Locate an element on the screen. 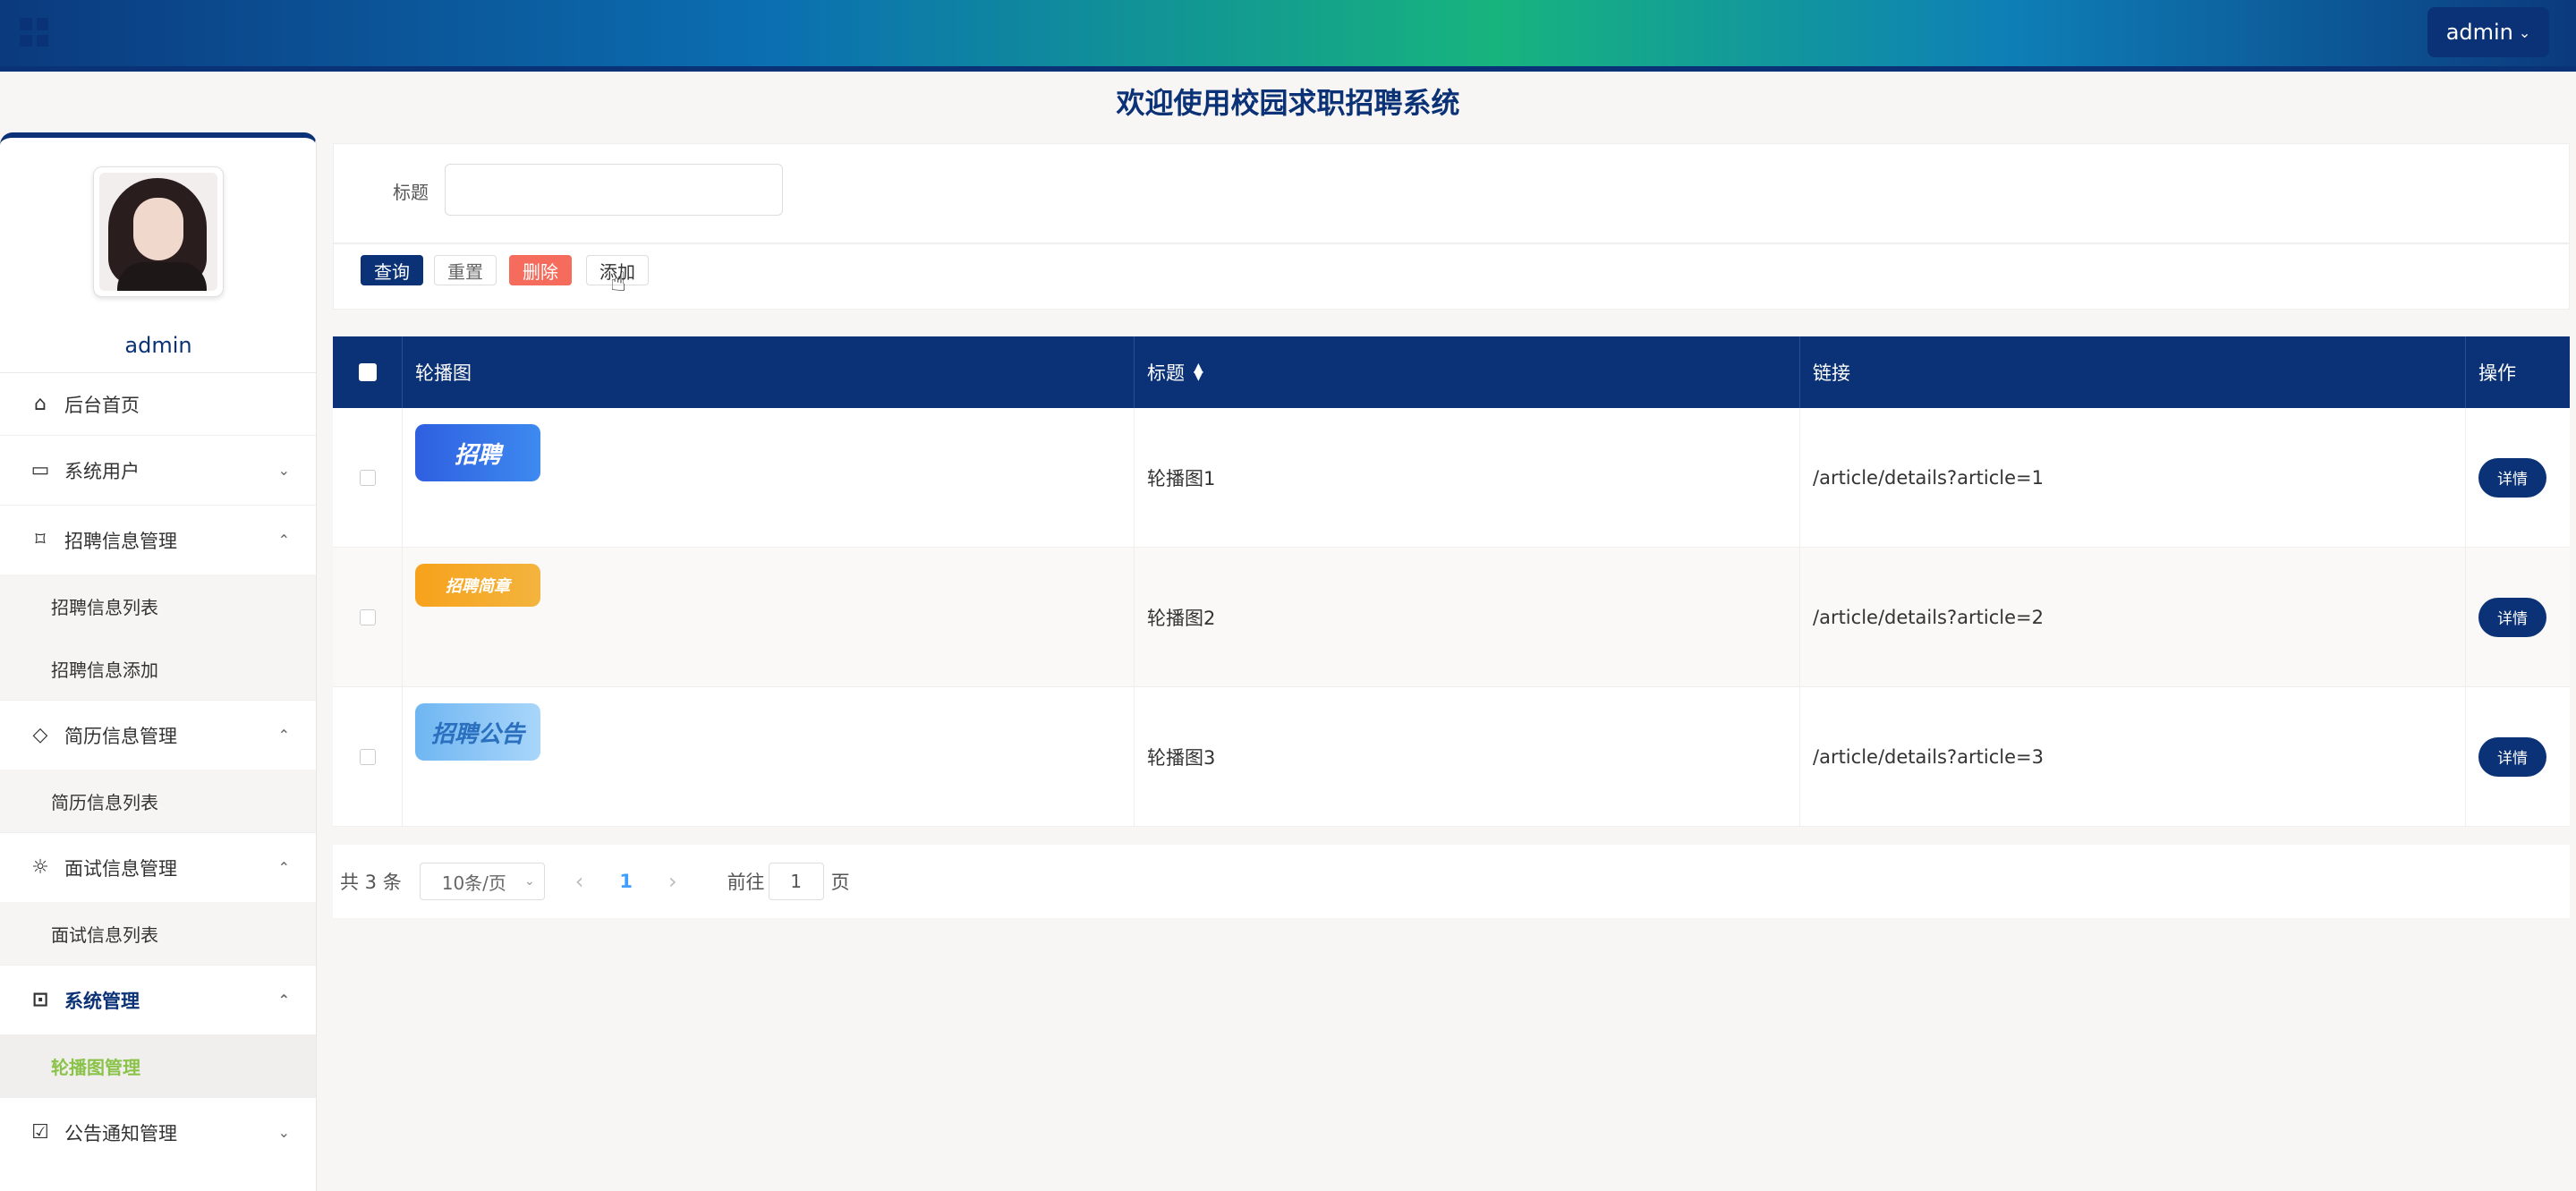 The width and height of the screenshot is (2576, 1191). page-size-value: 10条/页 is located at coordinates (473, 883).